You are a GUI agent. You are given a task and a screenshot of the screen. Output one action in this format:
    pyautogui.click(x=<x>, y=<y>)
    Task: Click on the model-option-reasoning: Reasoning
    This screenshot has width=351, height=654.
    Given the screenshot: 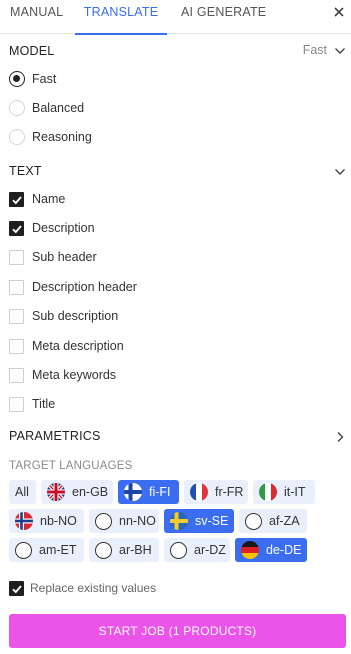 What is the action you would take?
    pyautogui.click(x=50, y=137)
    